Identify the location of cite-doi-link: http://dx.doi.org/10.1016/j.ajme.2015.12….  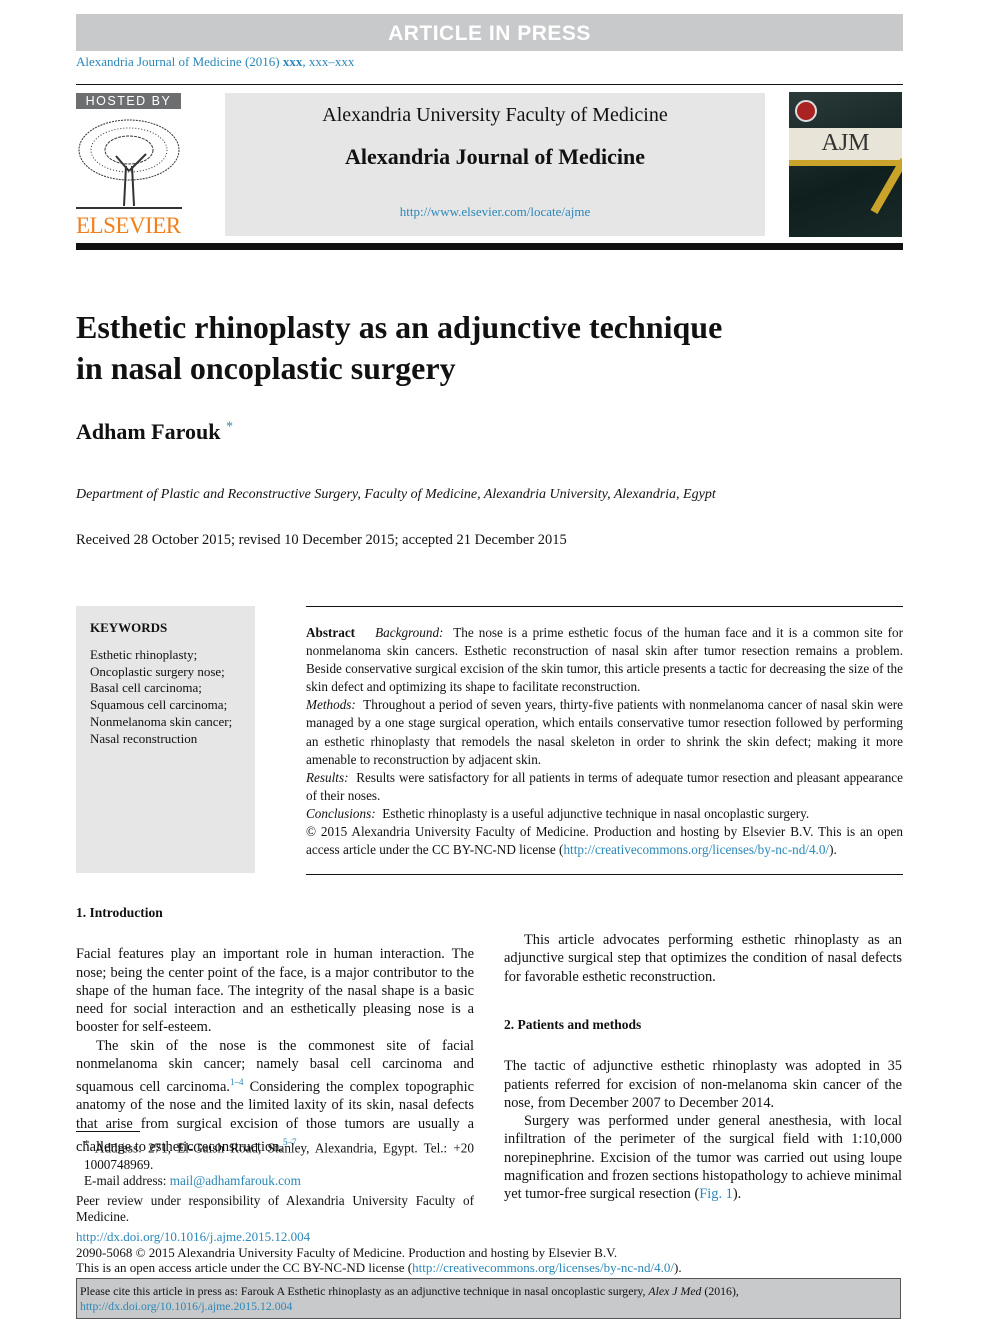
(186, 1306).